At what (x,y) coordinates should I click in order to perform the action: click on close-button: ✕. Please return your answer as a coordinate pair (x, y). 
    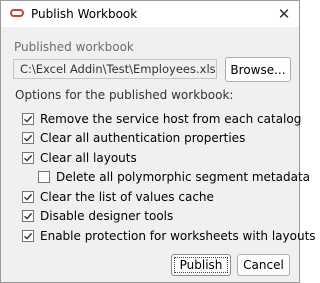
    Looking at the image, I should click on (284, 14).